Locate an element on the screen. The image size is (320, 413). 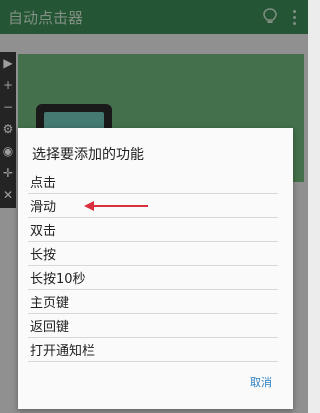
option-label: 滑动 is located at coordinates (43, 207).